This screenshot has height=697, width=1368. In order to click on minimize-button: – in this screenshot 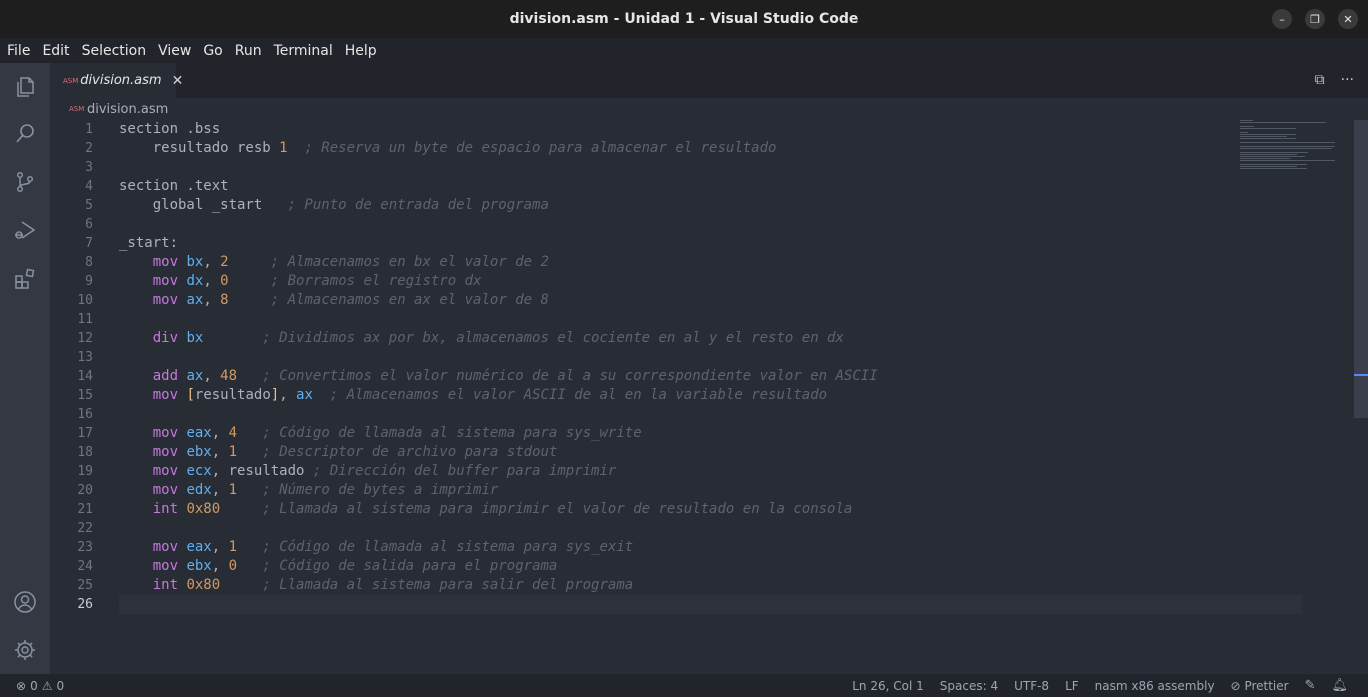, I will do `click(1282, 19)`.